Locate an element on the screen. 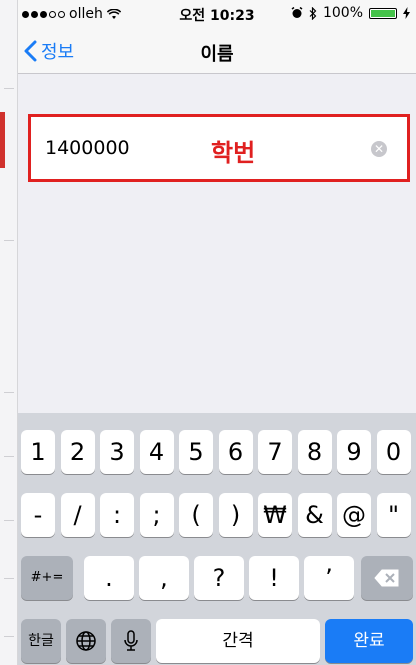  symbols-toggle-key: #+= is located at coordinates (47, 578).